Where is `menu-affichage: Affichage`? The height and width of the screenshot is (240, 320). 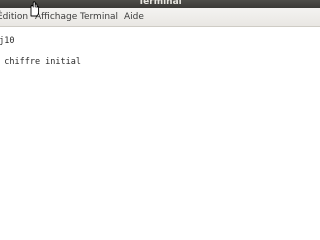 menu-affichage: Affichage is located at coordinates (56, 17).